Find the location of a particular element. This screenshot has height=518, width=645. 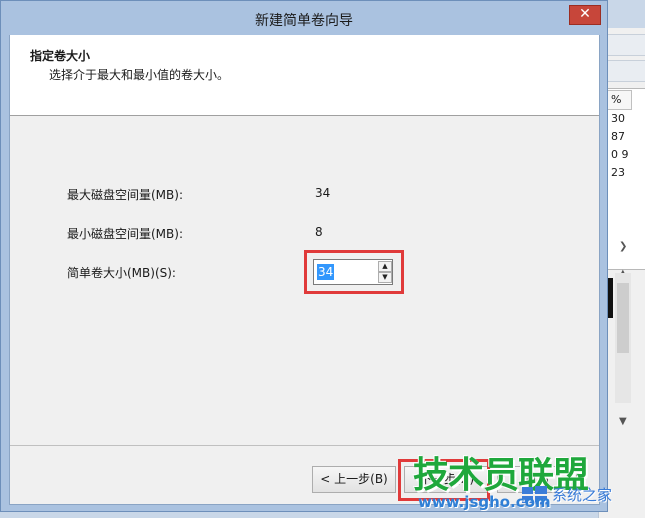

background-column-header-percent: % is located at coordinates (619, 100).